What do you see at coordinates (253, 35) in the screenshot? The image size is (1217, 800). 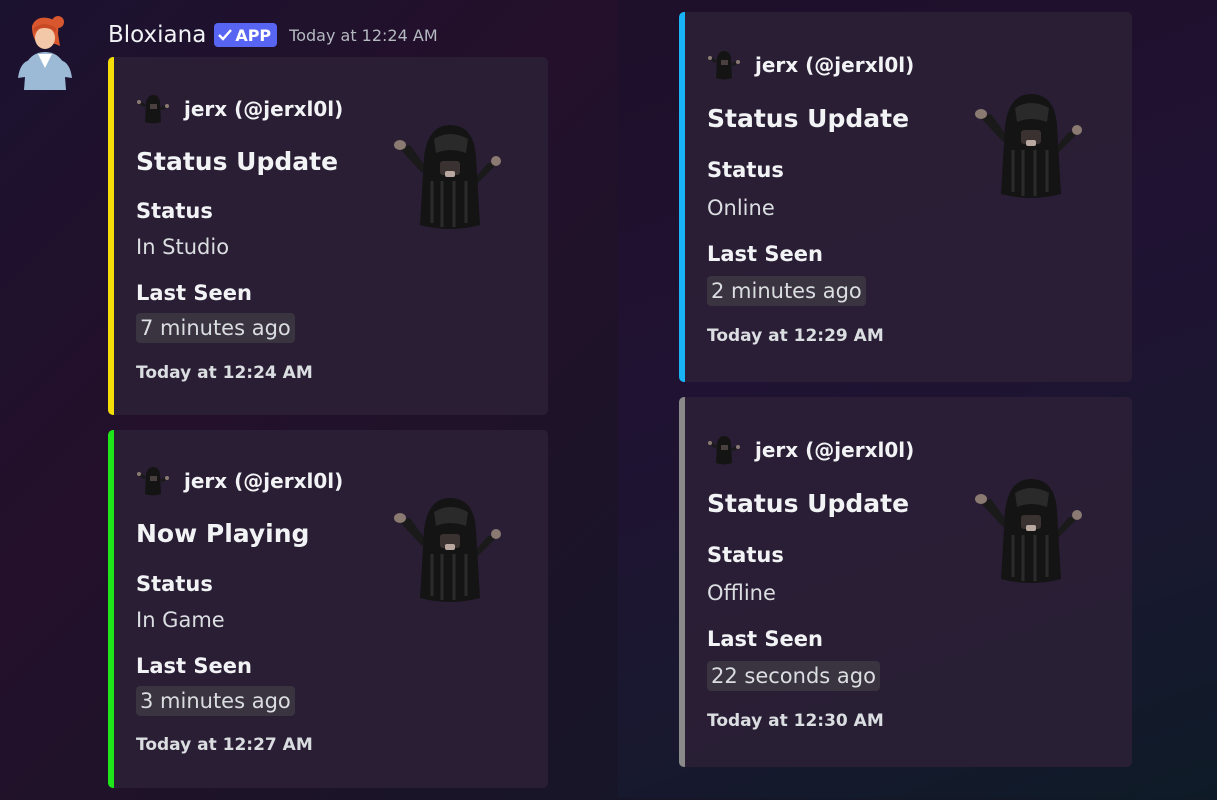 I see `app-badge-label: APP` at bounding box center [253, 35].